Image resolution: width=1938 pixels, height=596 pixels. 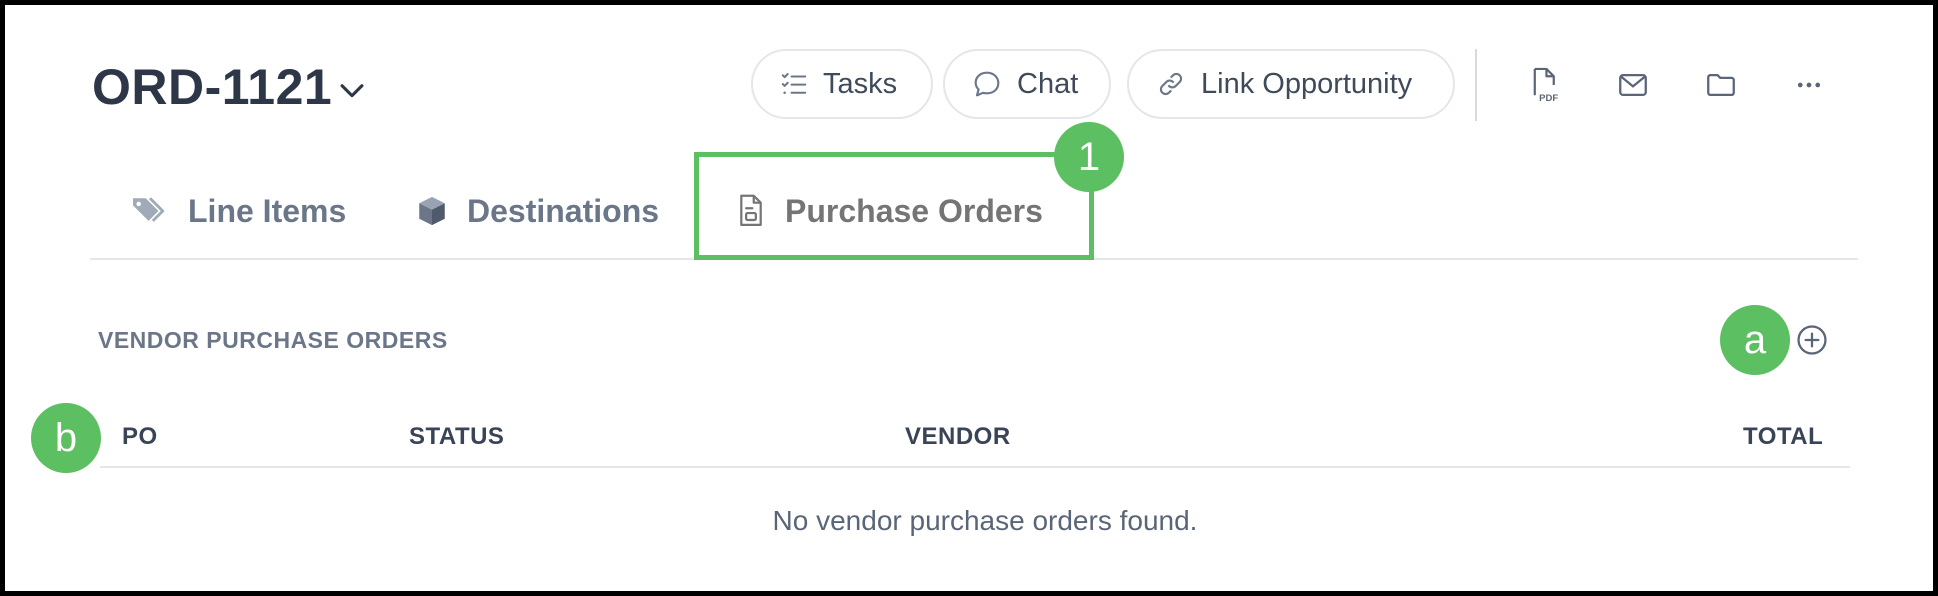 I want to click on tab-line-items-label: Line Items, so click(x=267, y=210).